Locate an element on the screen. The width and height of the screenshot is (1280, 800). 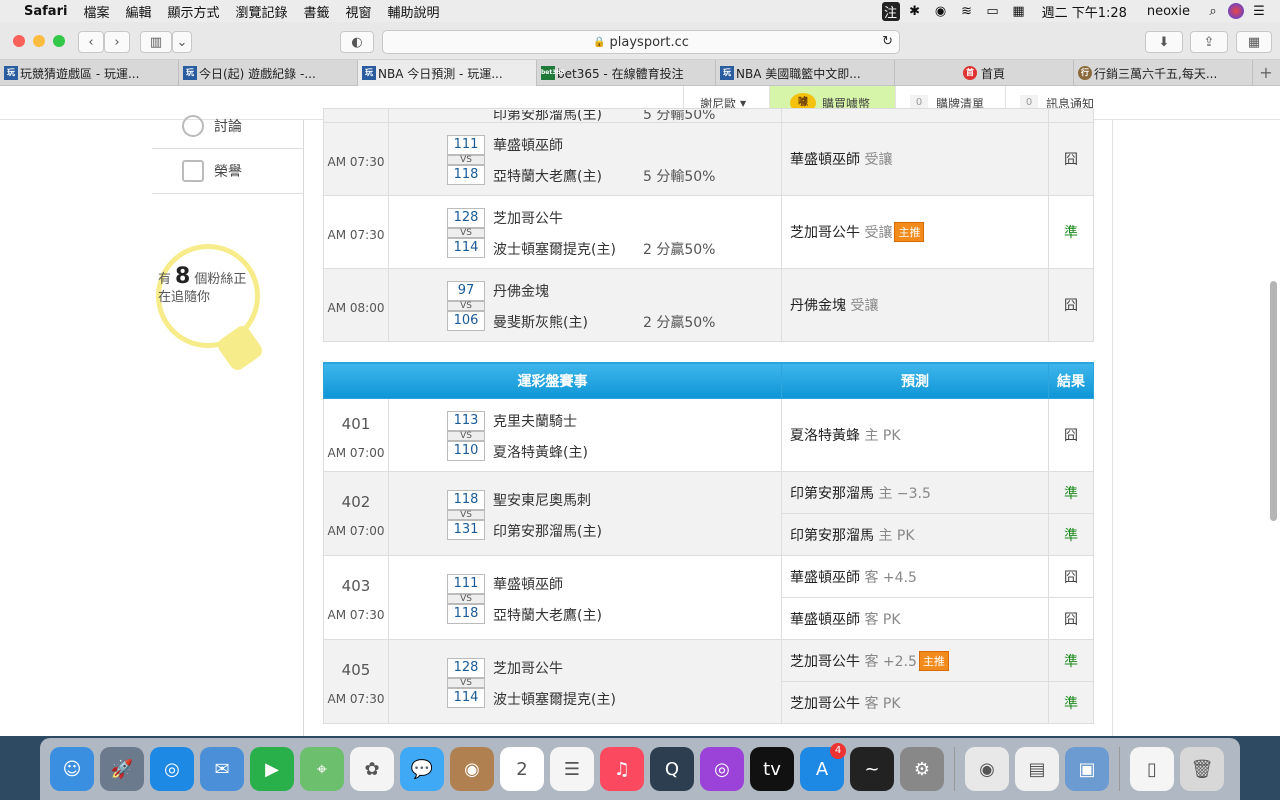
tab-overview-icon: ▦ is located at coordinates (1254, 42).